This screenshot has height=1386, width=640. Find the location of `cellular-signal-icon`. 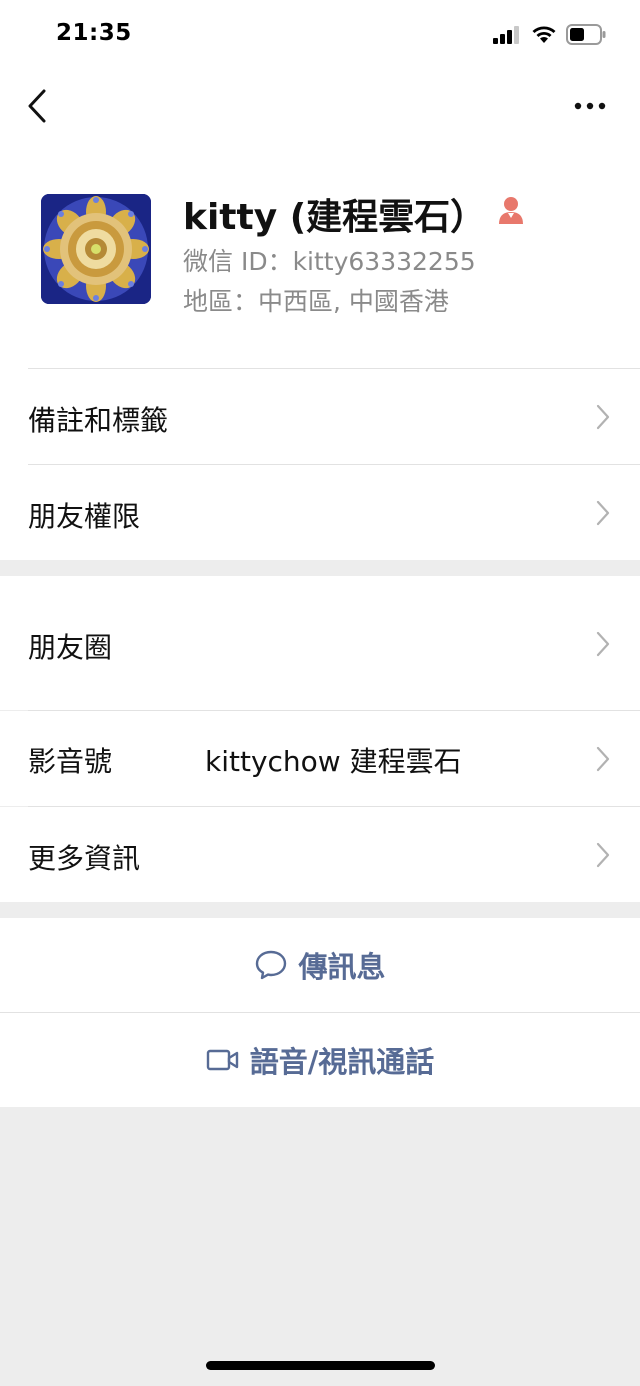

cellular-signal-icon is located at coordinates (506, 35).